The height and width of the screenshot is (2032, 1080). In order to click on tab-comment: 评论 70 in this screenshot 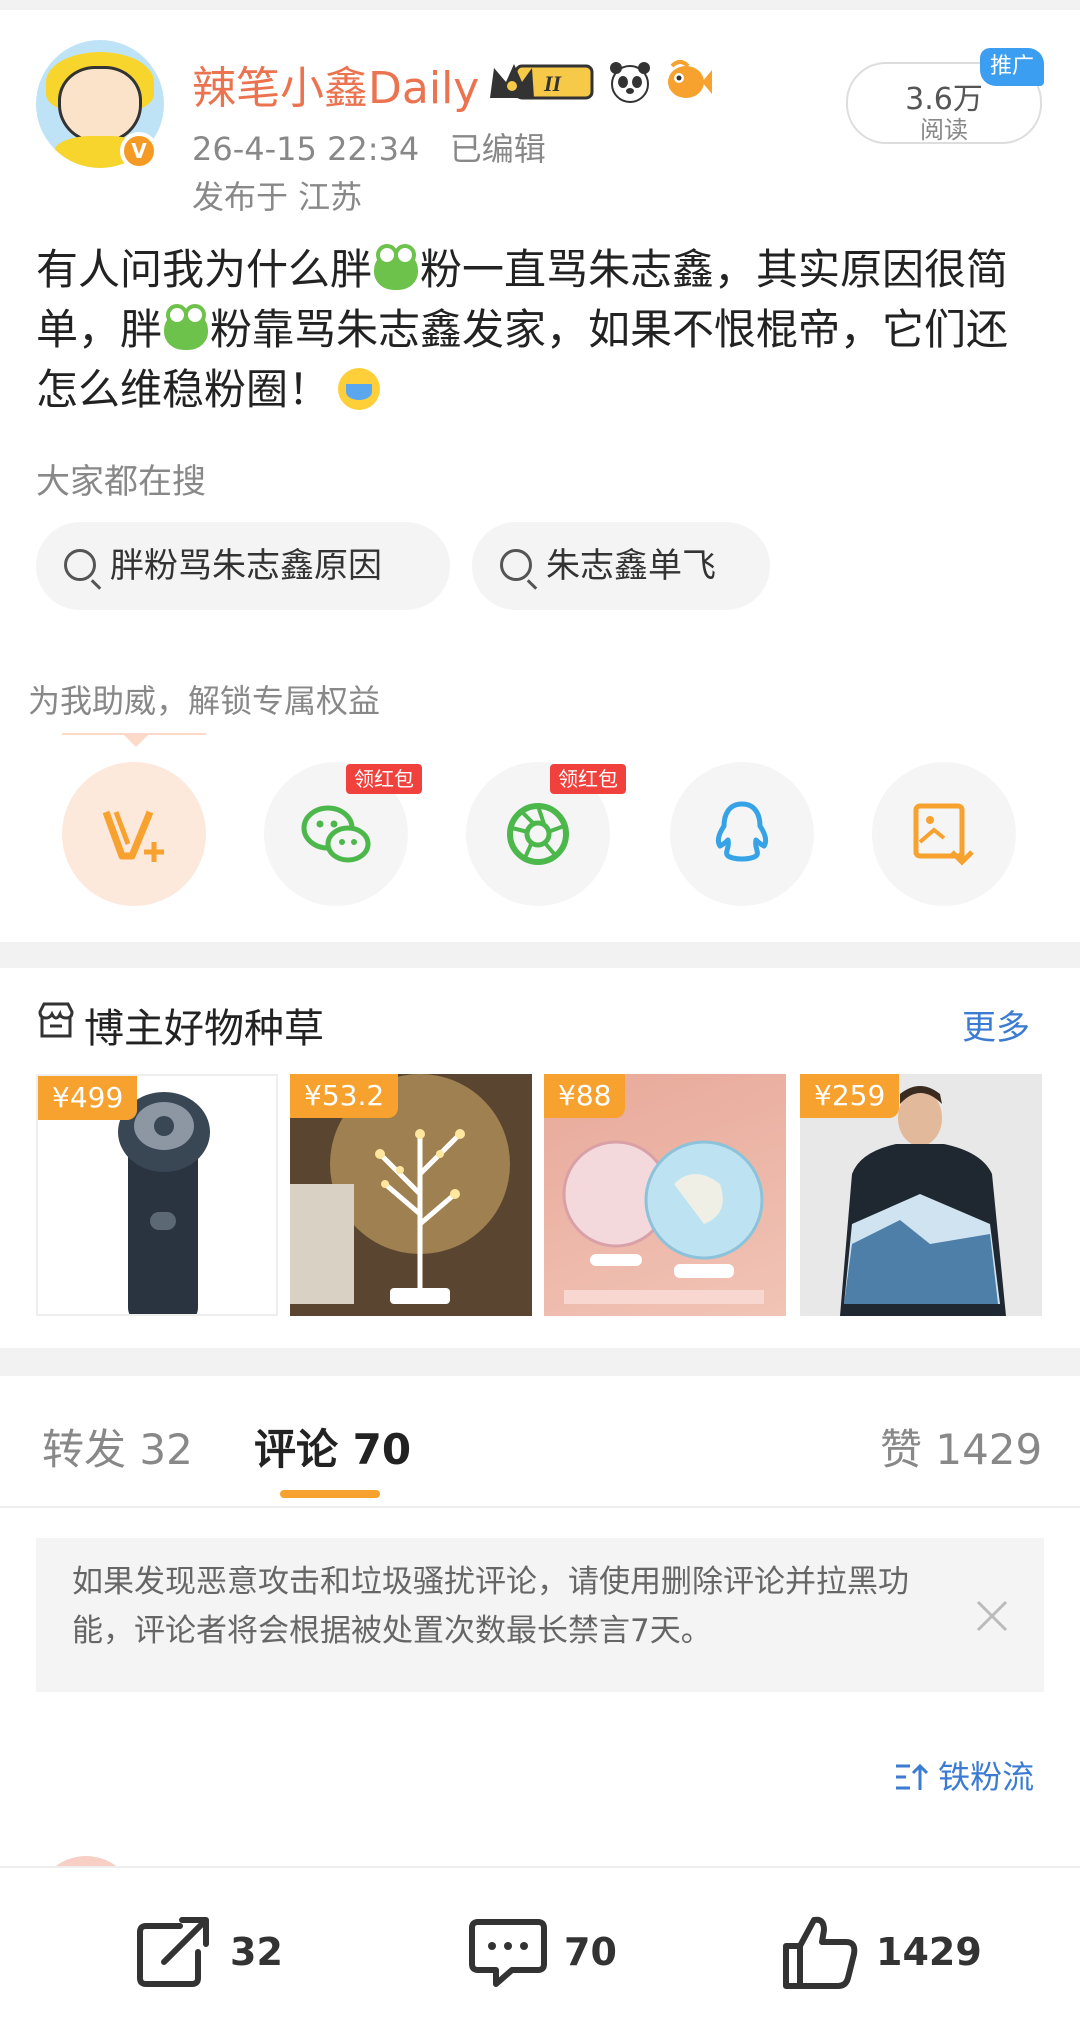, I will do `click(332, 1446)`.